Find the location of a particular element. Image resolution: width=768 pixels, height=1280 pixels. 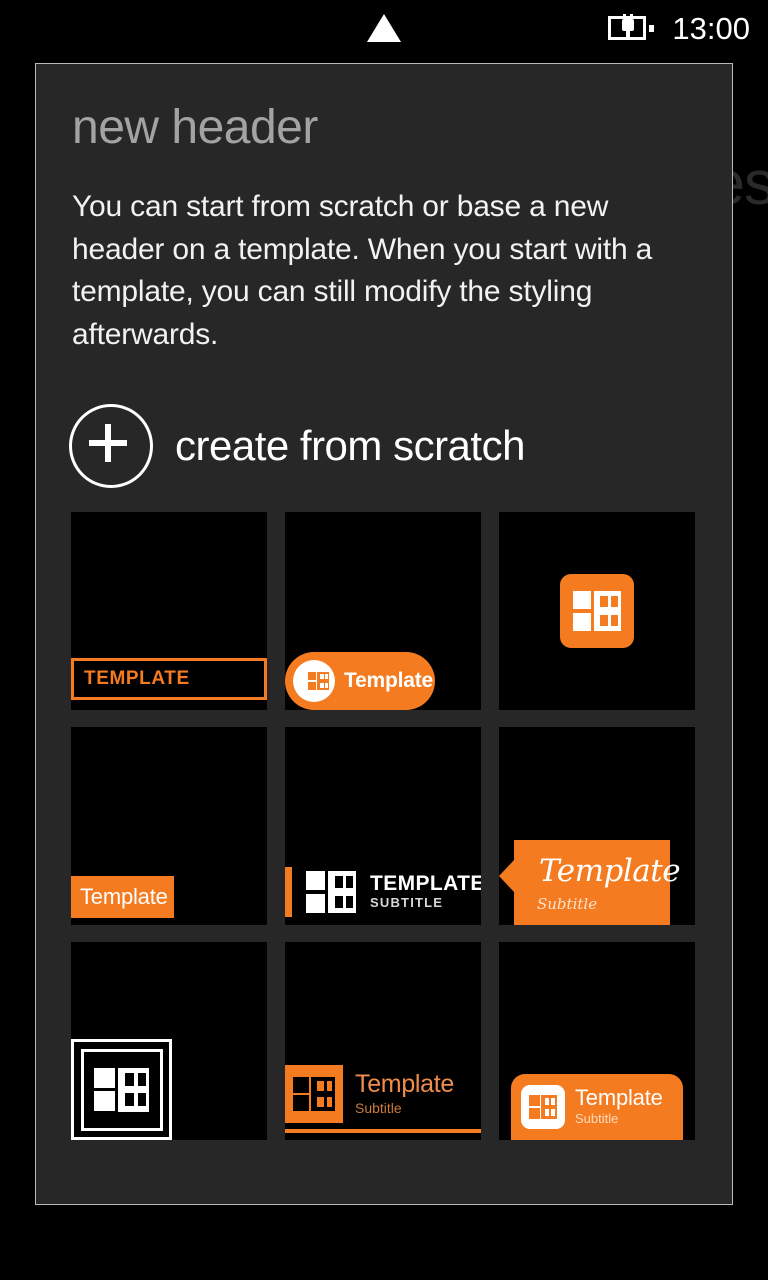

template-tile-orange-pill: Template is located at coordinates (383, 611).